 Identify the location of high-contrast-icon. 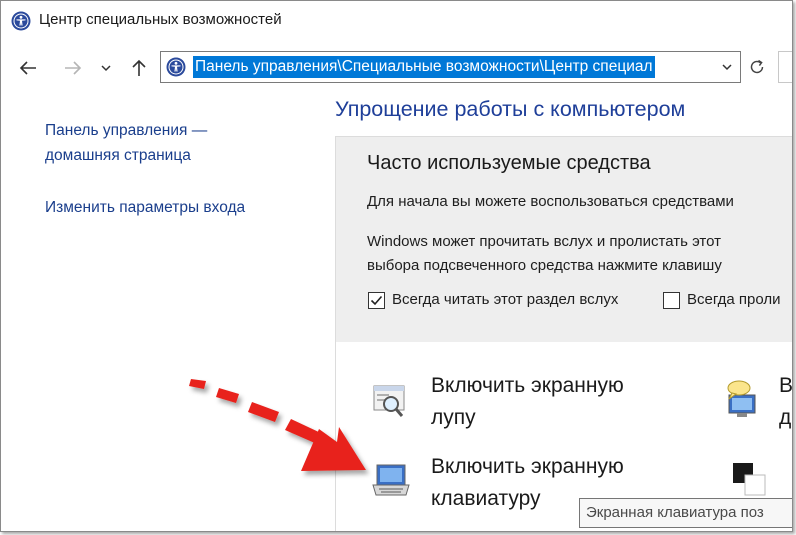
(751, 481).